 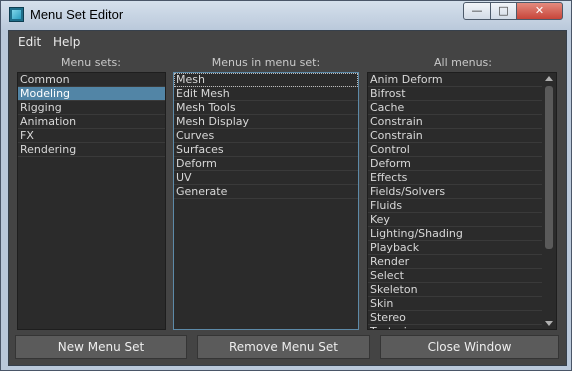 I want to click on close-button: ✕, so click(x=539, y=11).